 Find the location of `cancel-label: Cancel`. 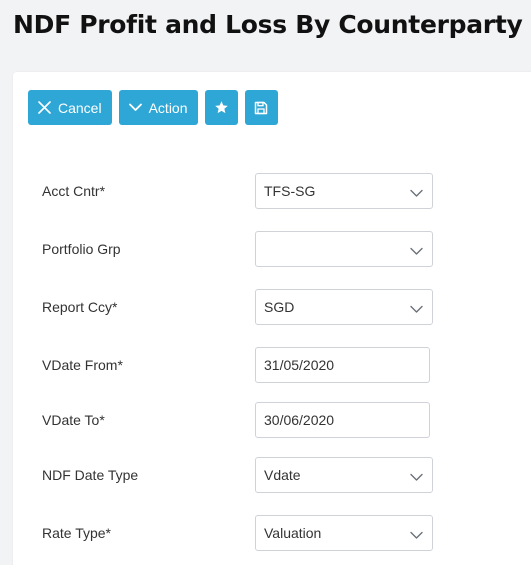

cancel-label: Cancel is located at coordinates (80, 107).